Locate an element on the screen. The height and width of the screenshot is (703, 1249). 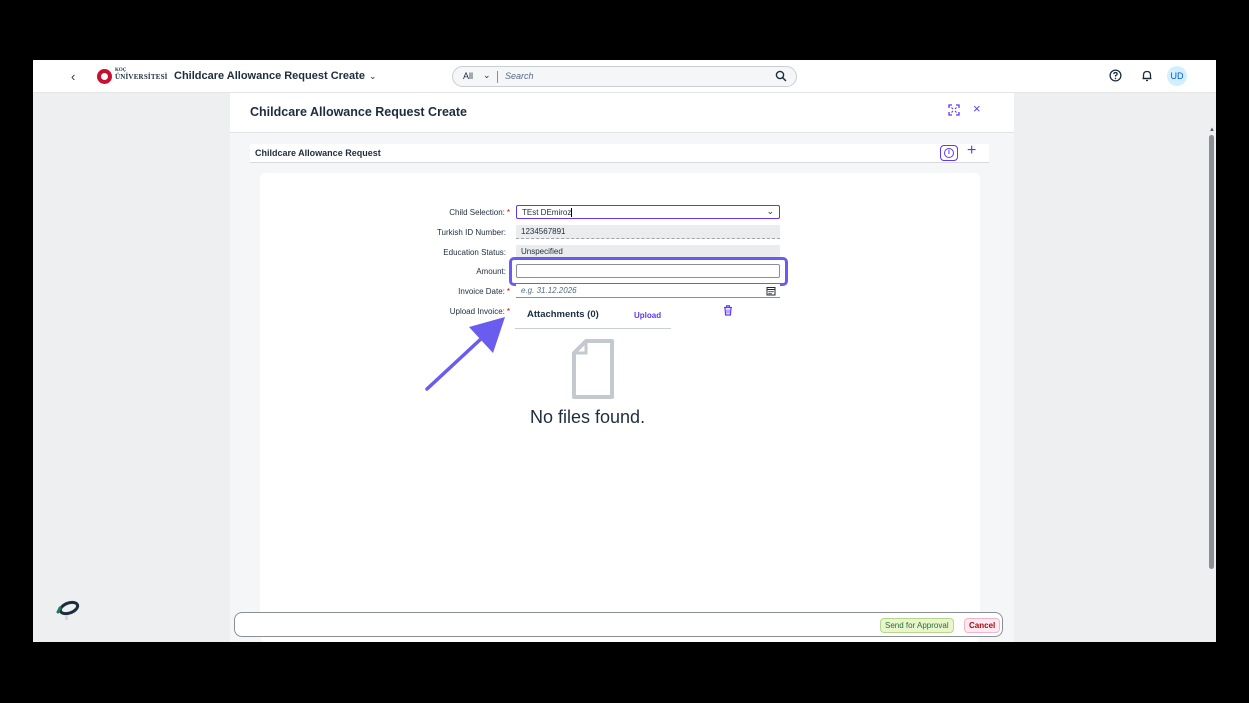
logo-line2: ÜNİVERSİTESİ is located at coordinates (141, 77).